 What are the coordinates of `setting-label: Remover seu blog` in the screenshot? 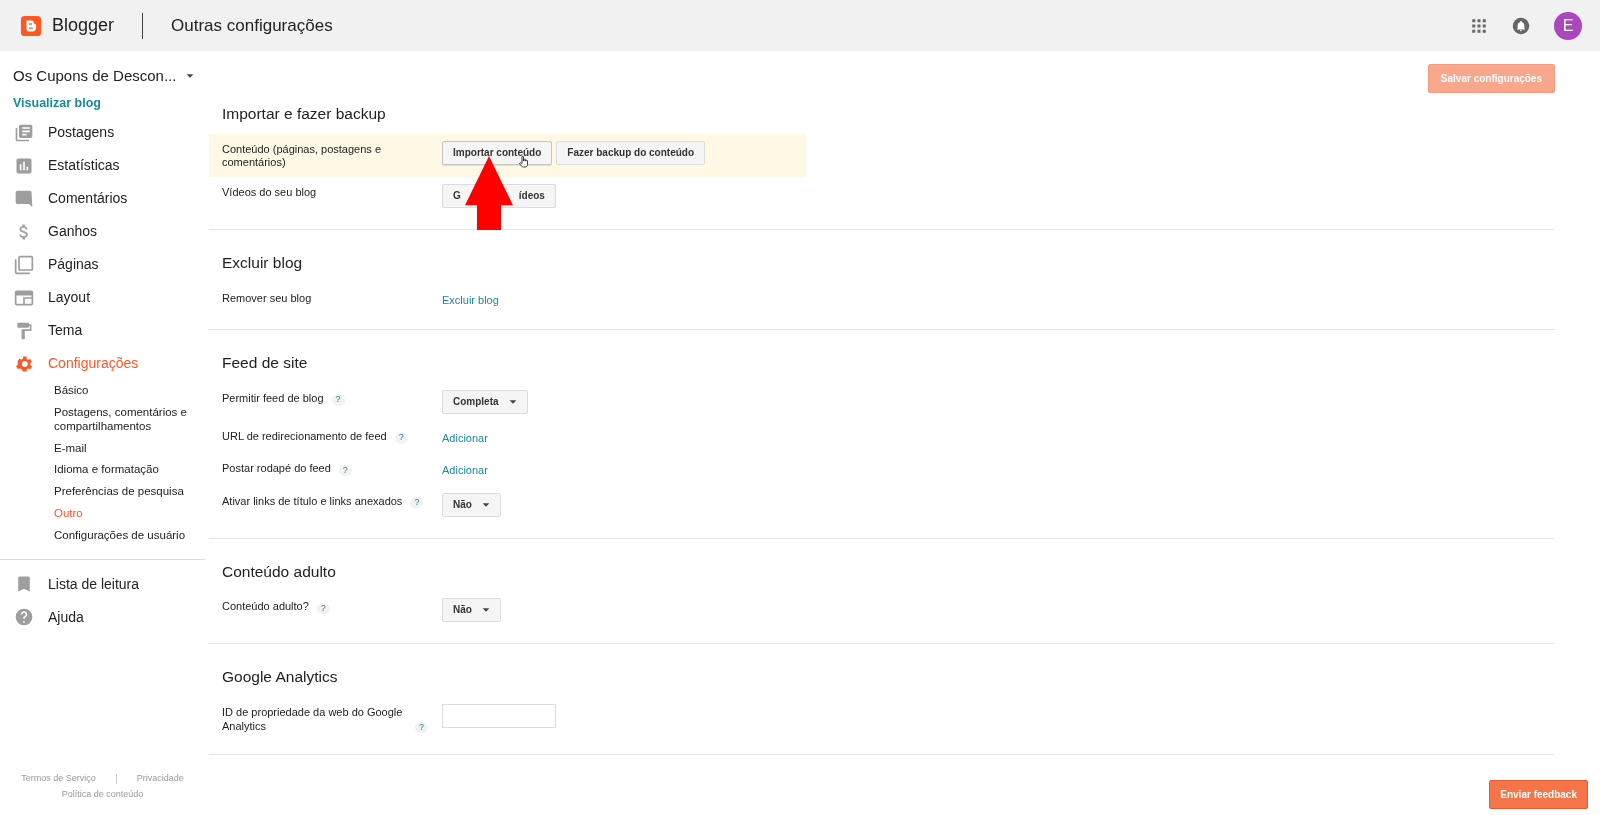 It's located at (267, 298).